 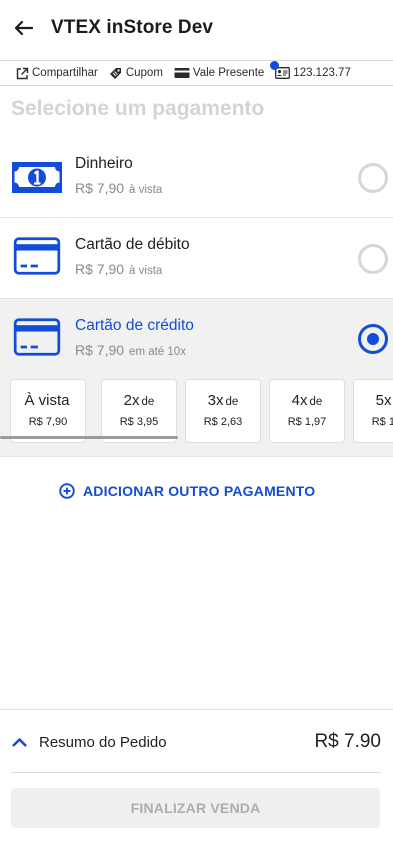 I want to click on debit-card-icon, so click(x=37, y=256).